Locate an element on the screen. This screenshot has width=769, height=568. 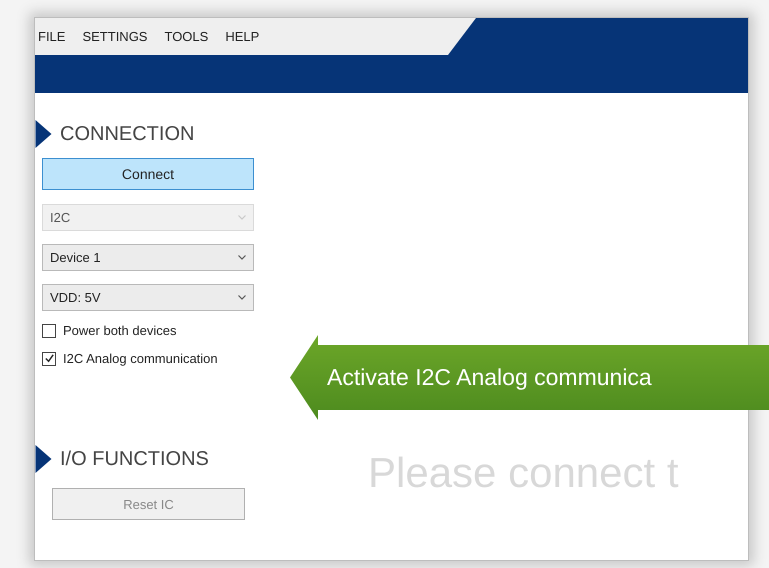
checkbox-label: Power both devices is located at coordinates (119, 330).